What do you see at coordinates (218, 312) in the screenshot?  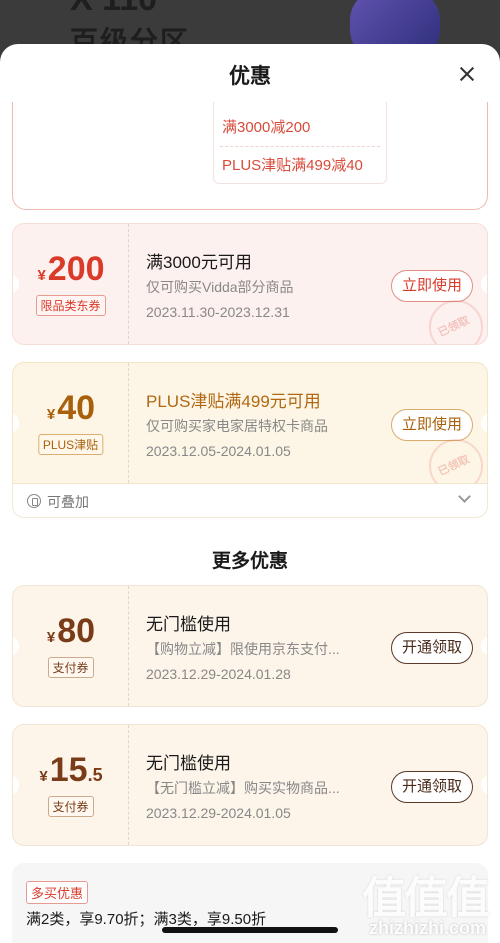 I see `coupon-validity: 2023.11.30-2023.12.31` at bounding box center [218, 312].